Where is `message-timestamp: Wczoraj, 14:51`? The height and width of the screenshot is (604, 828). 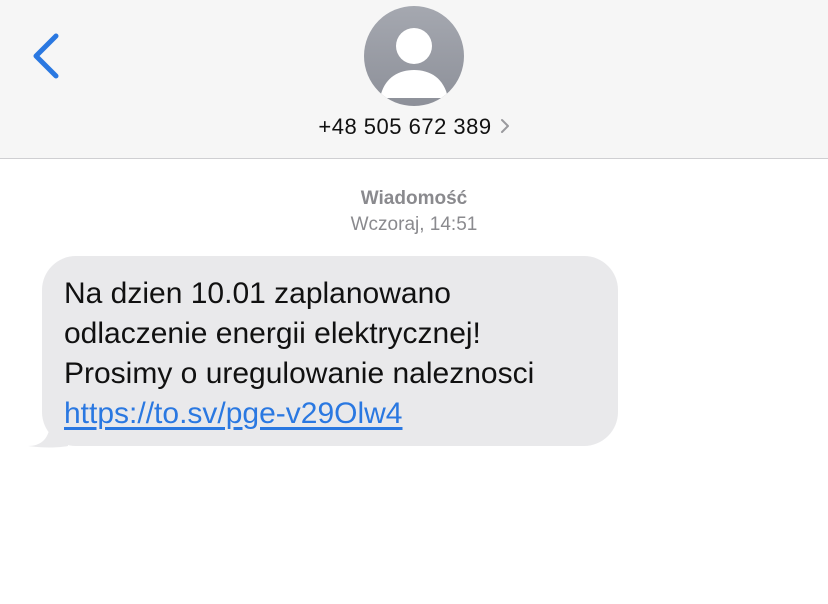
message-timestamp: Wczoraj, 14:51 is located at coordinates (414, 224).